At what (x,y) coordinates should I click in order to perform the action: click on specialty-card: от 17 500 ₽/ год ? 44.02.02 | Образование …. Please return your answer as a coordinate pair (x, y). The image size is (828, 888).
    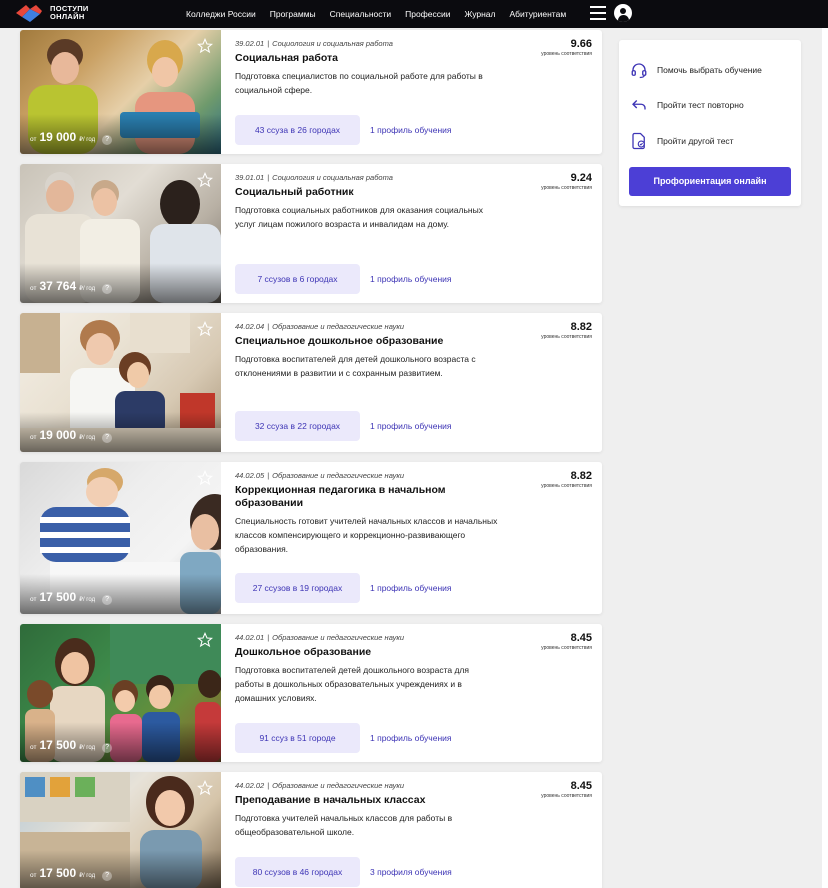
    Looking at the image, I should click on (311, 830).